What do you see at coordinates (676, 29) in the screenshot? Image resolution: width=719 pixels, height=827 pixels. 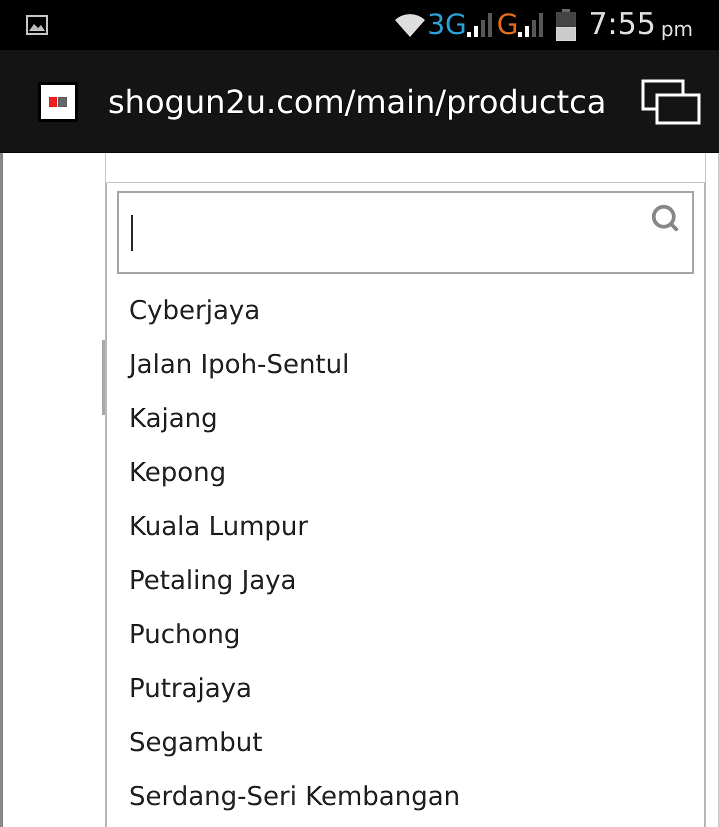 I see `clock-ampm: pm` at bounding box center [676, 29].